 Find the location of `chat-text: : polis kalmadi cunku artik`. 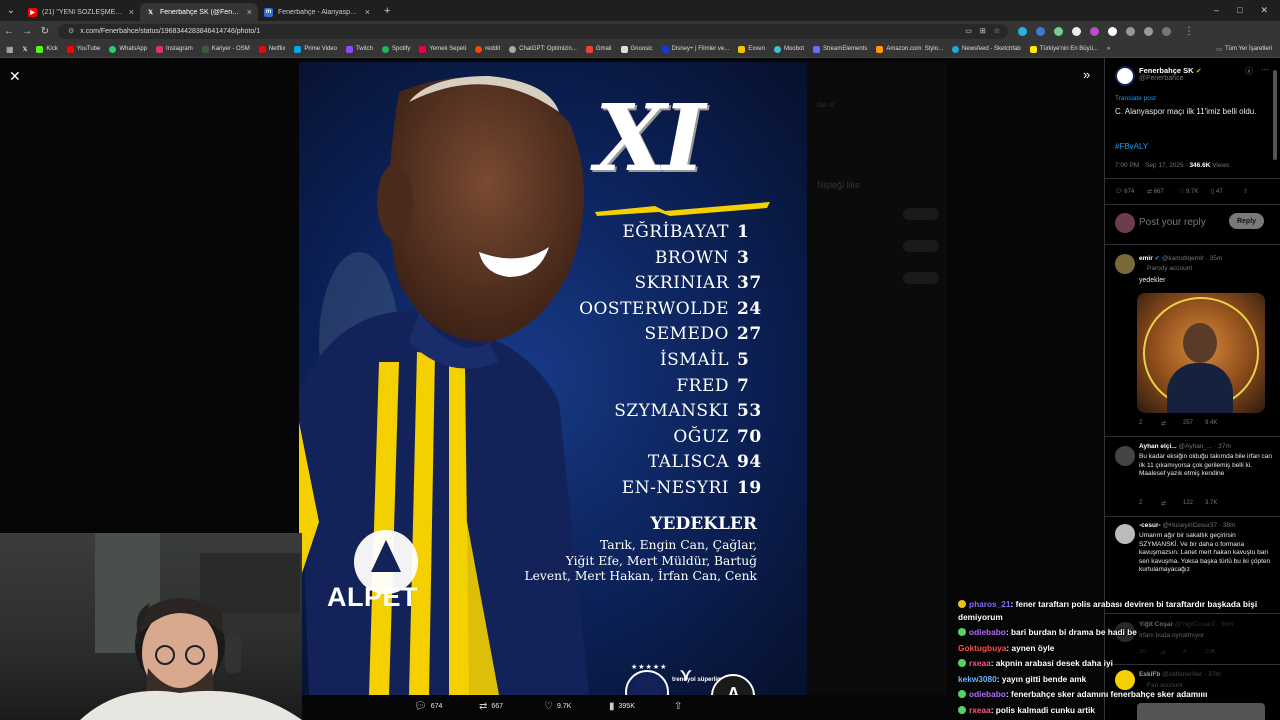

chat-text: : polis kalmadi cunku artik is located at coordinates (1042, 709).